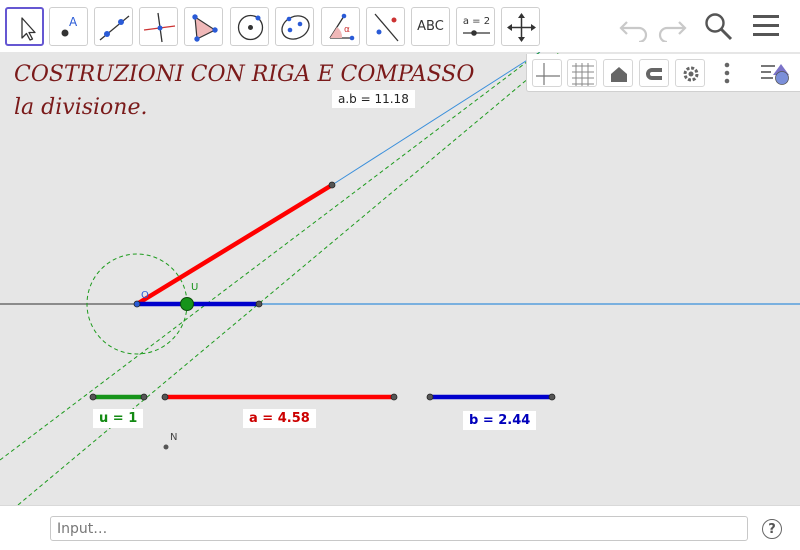  Describe the element at coordinates (234, 244) in the screenshot. I see `segment-a-on-ray` at that location.